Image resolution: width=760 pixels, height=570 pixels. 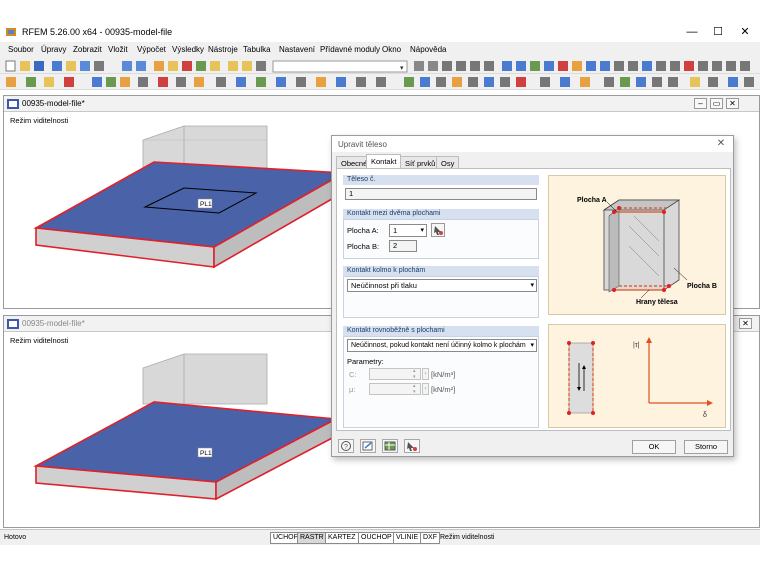 I want to click on figure-label-edges: Hrany tělesa, so click(x=657, y=302).